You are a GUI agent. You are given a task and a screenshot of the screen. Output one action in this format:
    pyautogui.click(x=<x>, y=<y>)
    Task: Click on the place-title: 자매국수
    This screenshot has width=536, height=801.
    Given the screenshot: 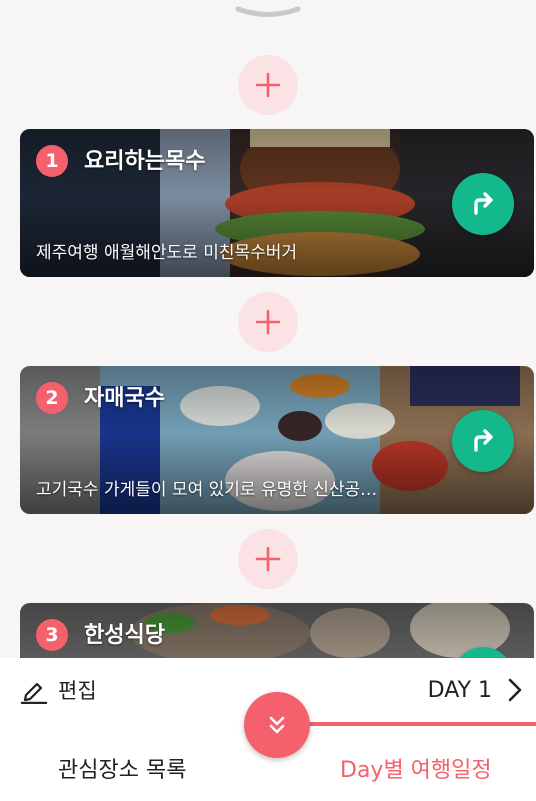 What is the action you would take?
    pyautogui.click(x=124, y=398)
    